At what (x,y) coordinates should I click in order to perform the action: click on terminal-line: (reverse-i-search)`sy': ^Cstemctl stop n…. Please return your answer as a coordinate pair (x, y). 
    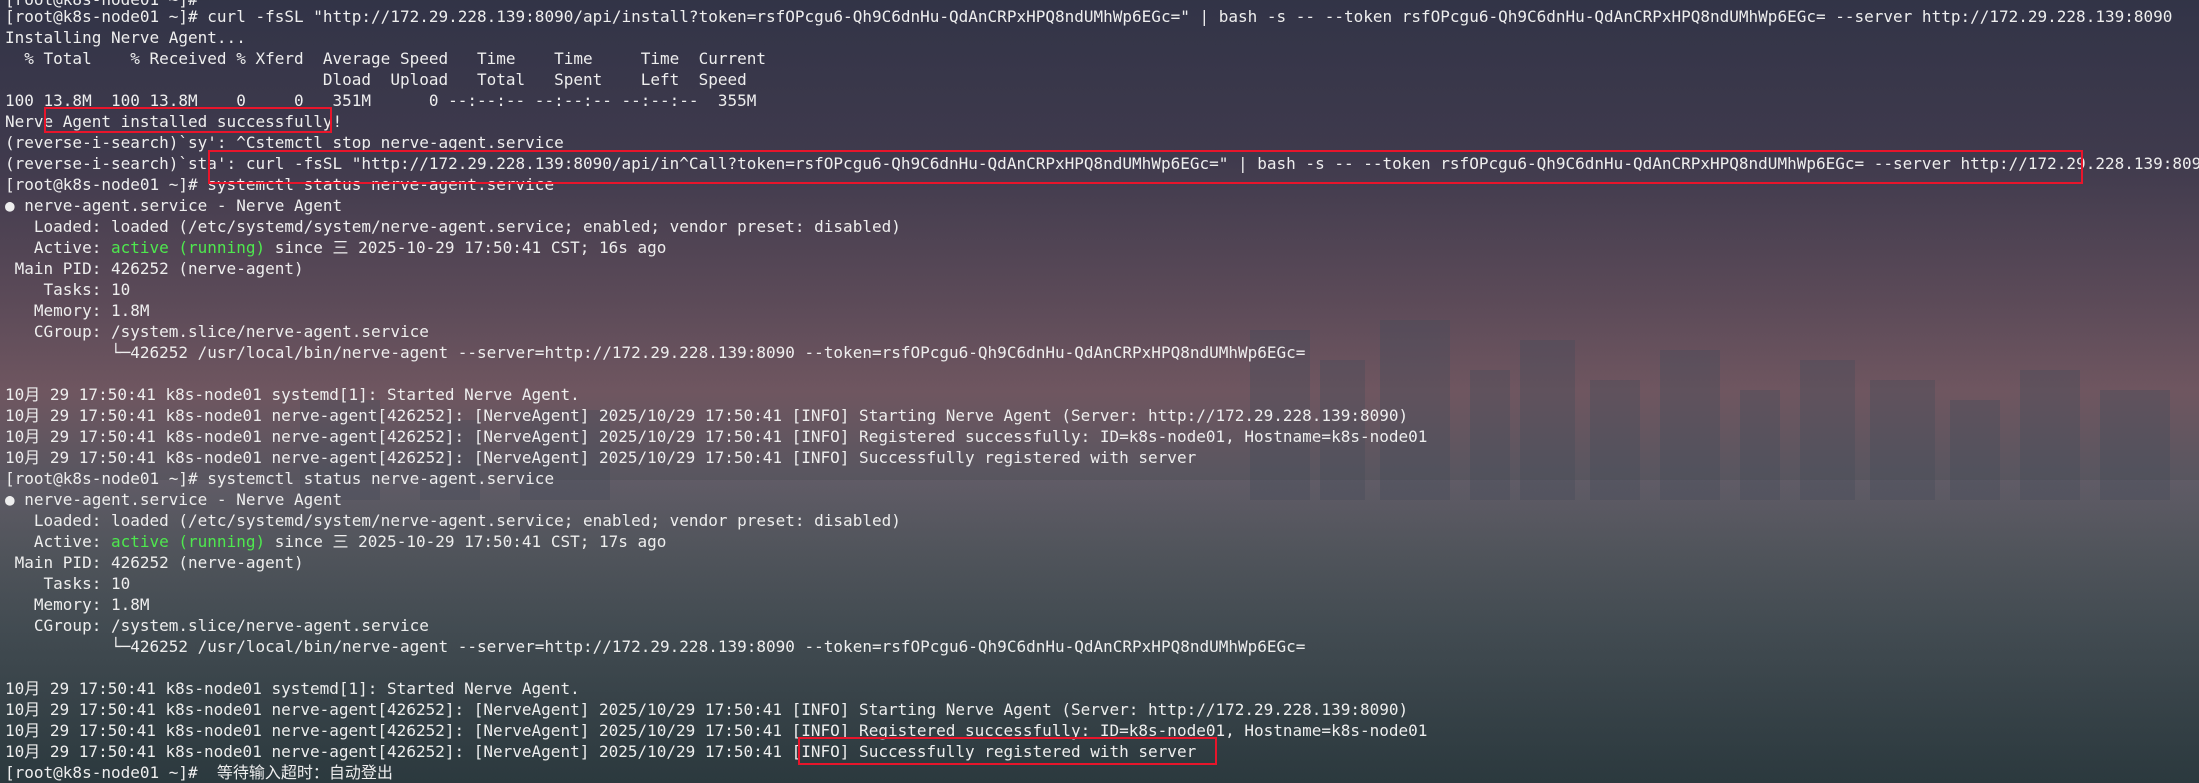
    Looking at the image, I should click on (284, 142).